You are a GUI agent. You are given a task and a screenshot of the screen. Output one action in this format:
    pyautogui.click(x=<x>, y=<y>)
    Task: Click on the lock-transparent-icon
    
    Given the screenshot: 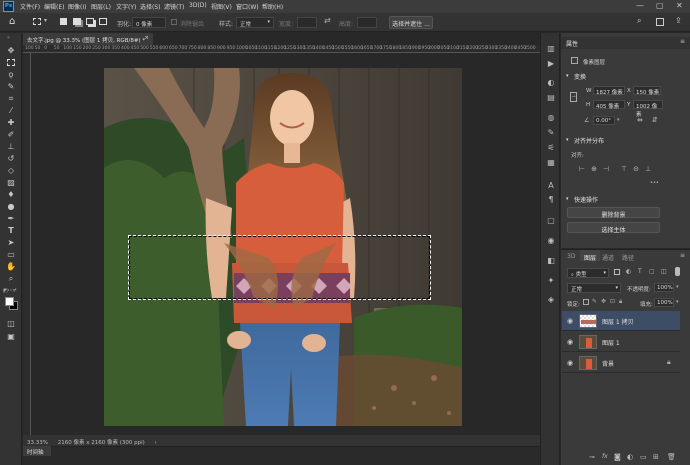 What is the action you would take?
    pyautogui.click(x=586, y=302)
    